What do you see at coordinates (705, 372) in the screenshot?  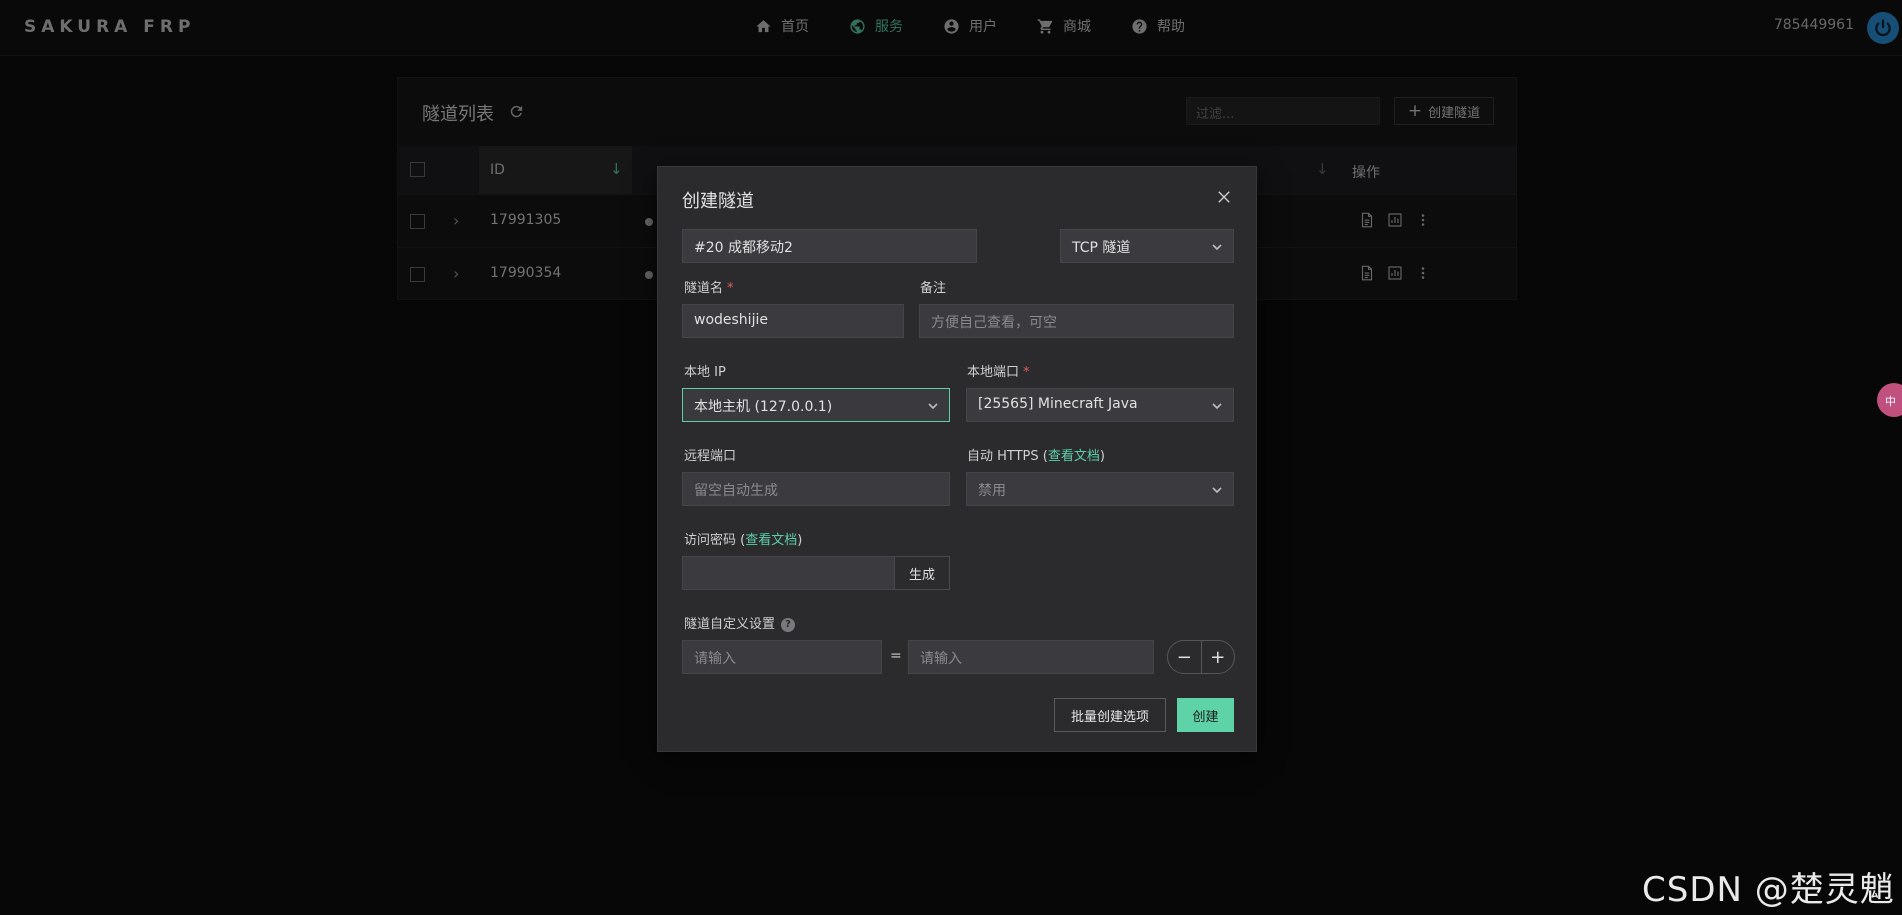 I see `local-ip-label: 本地 IP` at bounding box center [705, 372].